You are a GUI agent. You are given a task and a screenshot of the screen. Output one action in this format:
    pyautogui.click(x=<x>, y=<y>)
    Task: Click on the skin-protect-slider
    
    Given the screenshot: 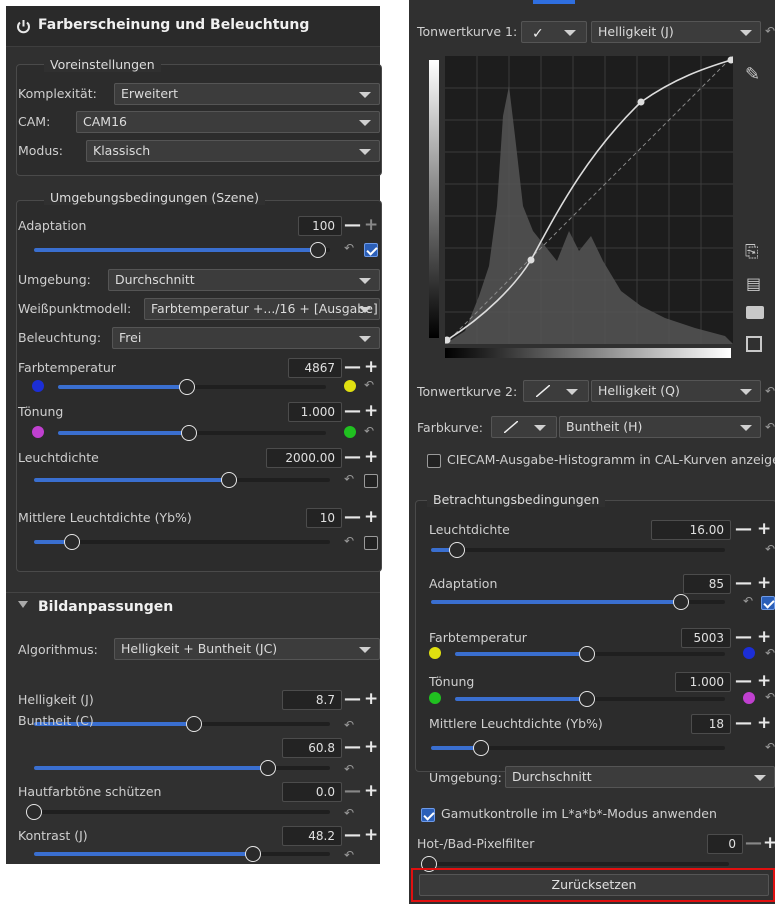 What is the action you would take?
    pyautogui.click(x=178, y=812)
    